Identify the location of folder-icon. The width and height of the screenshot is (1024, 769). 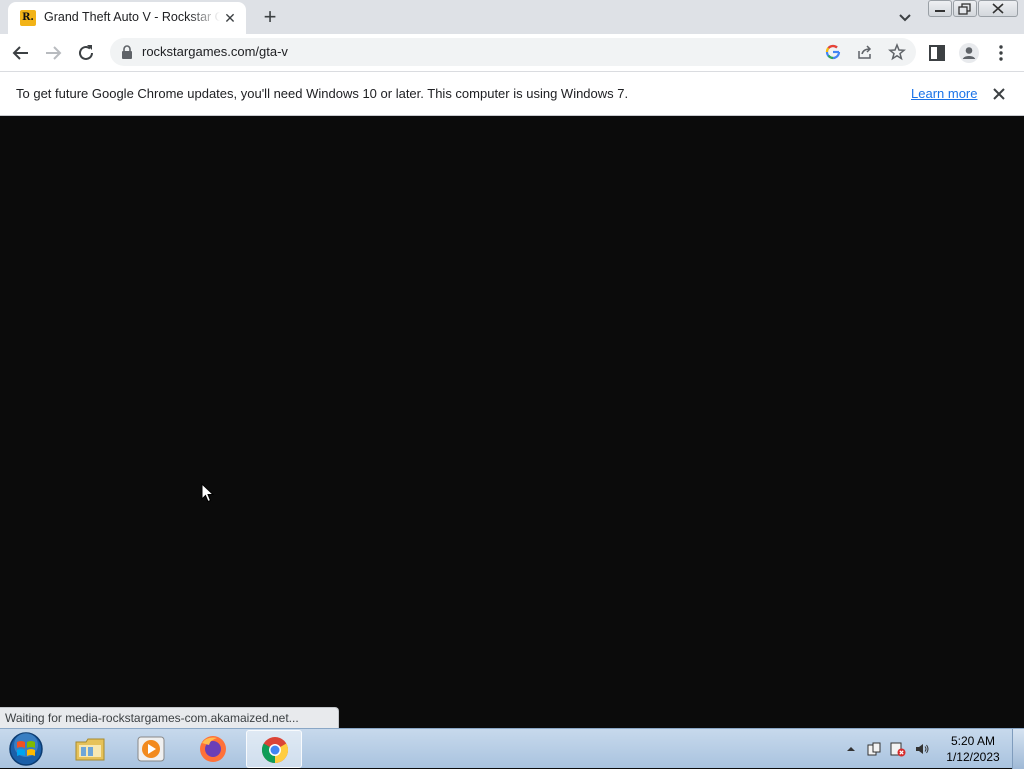
(90, 749).